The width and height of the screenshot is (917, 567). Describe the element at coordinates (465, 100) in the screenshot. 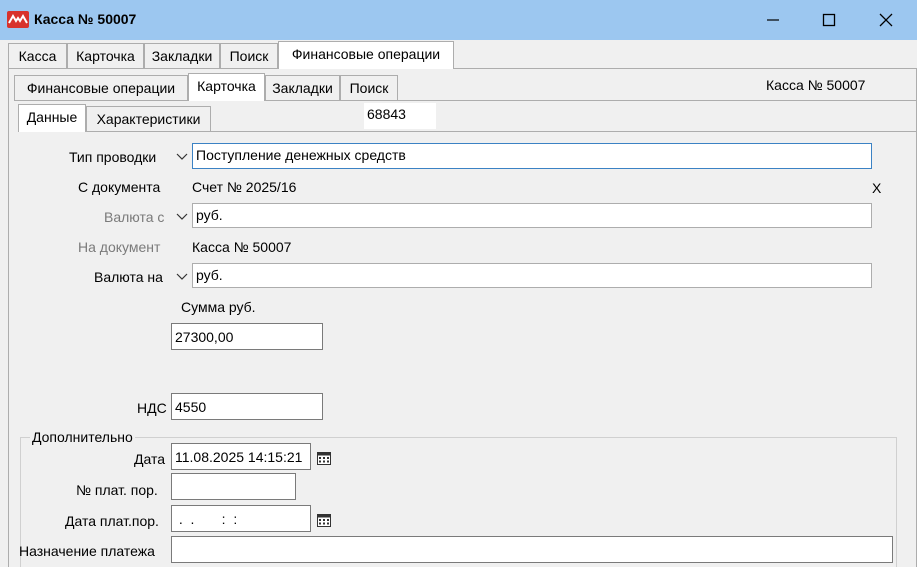

I see `inner-panel-border` at that location.